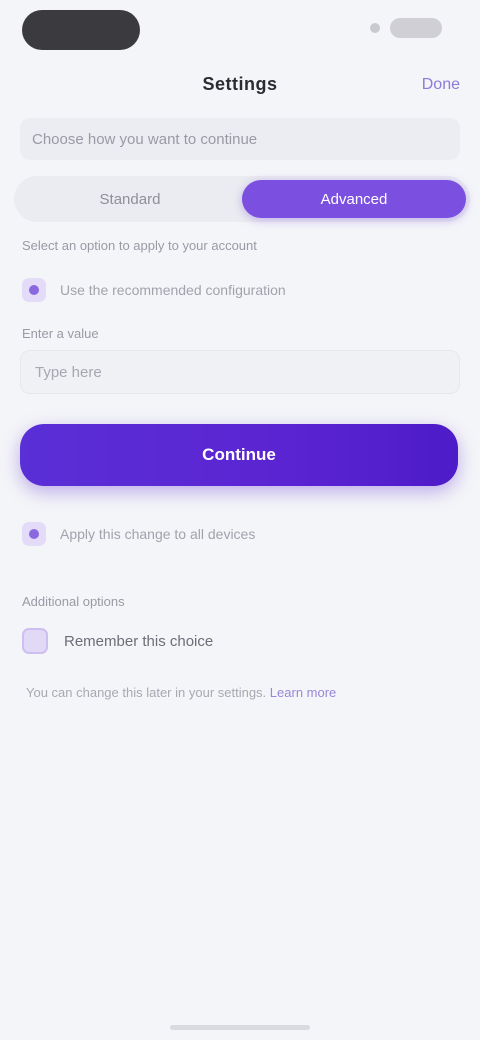  I want to click on context-card: Choose how you want to continue, so click(240, 139).